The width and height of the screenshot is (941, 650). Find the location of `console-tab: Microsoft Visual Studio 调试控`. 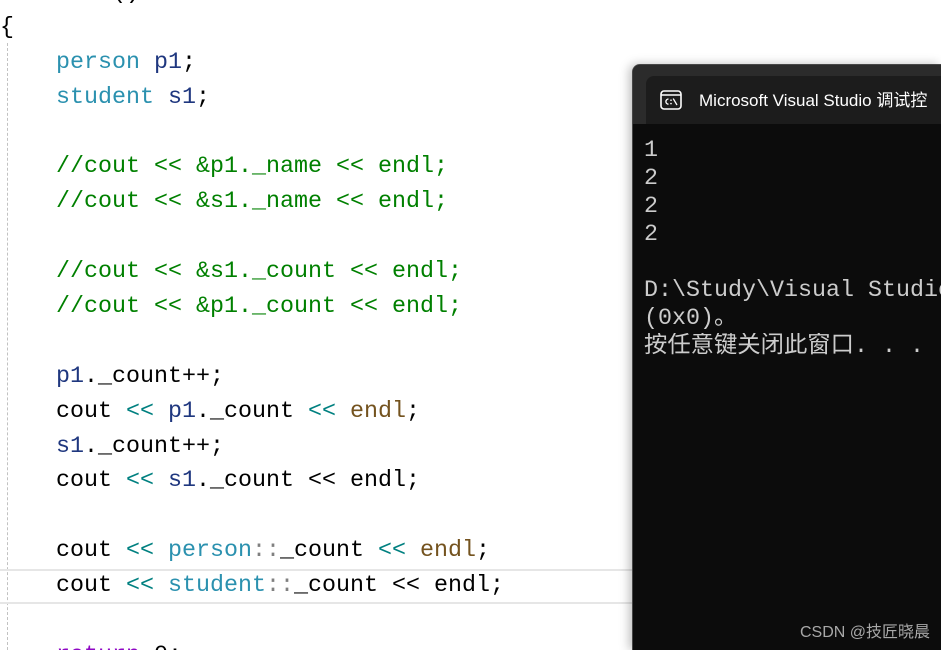

console-tab: Microsoft Visual Studio 调试控 is located at coordinates (793, 100).